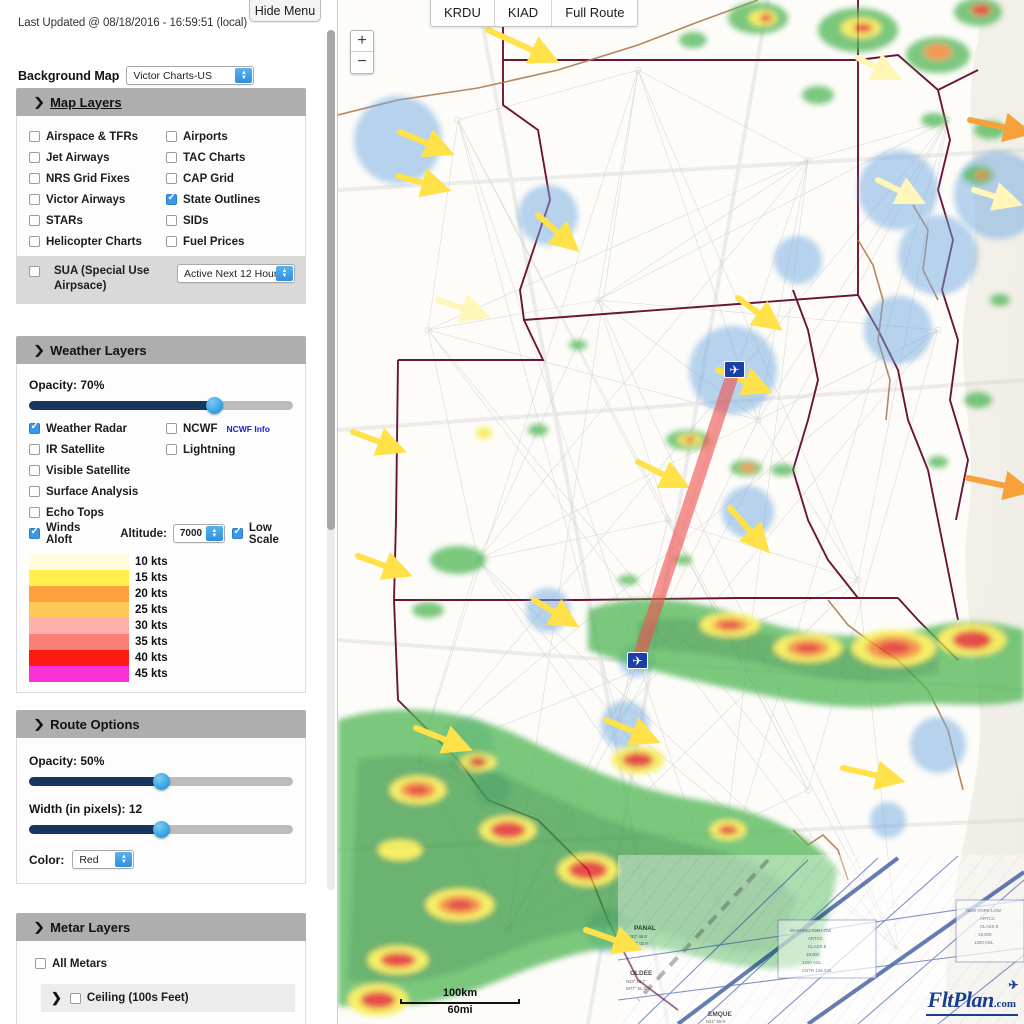  Describe the element at coordinates (237, 532) in the screenshot. I see `checkbox-low-scale` at that location.